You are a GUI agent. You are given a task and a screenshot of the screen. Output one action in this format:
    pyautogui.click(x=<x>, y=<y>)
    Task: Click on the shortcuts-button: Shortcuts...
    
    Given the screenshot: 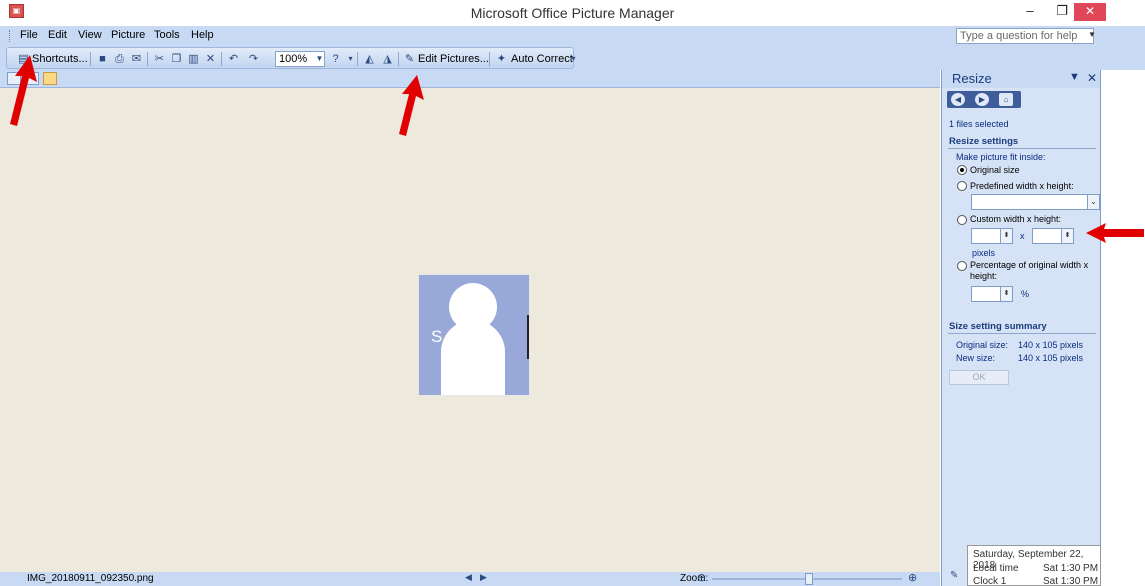 What is the action you would take?
    pyautogui.click(x=60, y=59)
    